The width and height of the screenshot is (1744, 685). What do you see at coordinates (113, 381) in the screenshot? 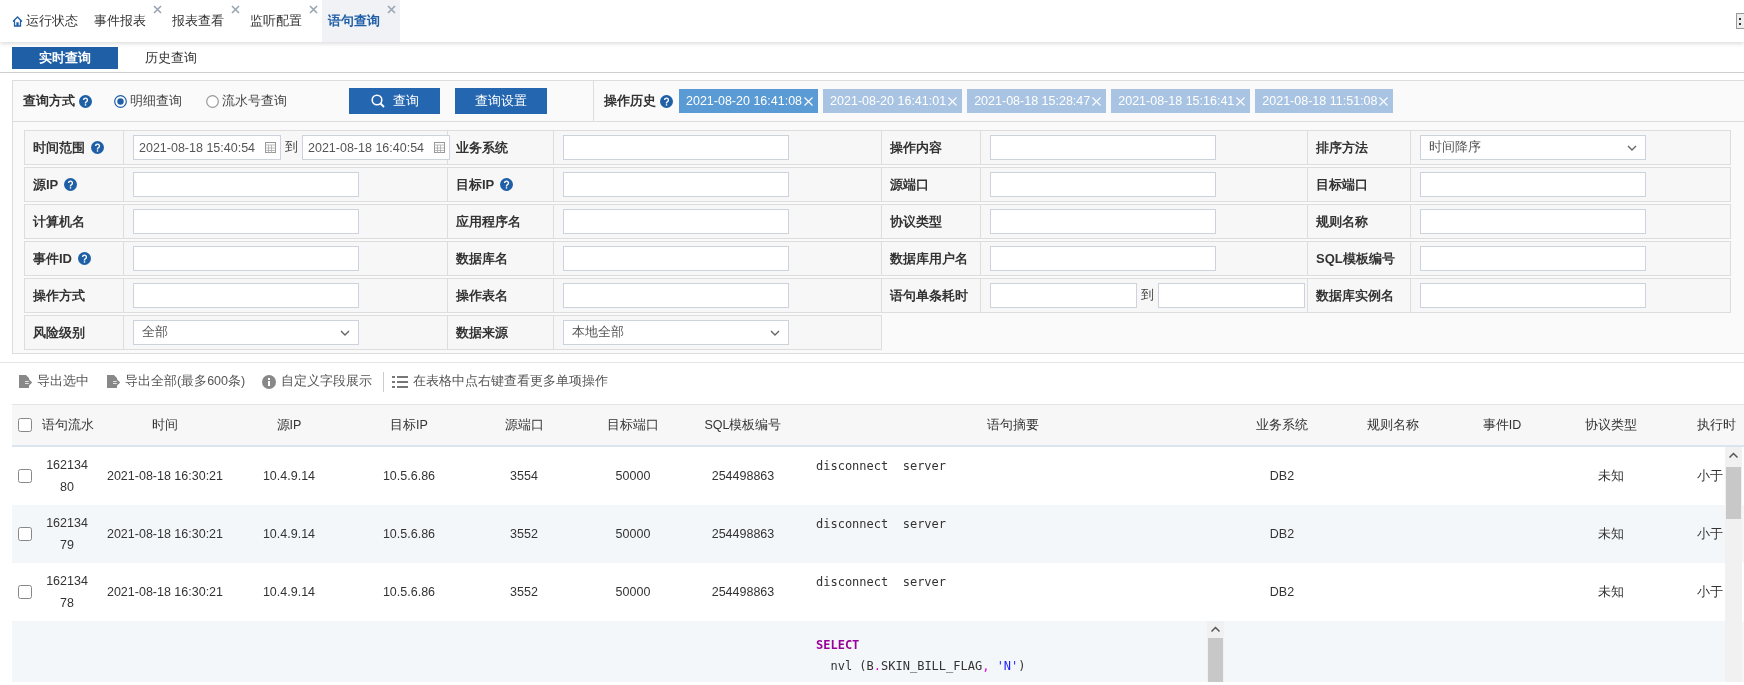
I see `export-icon` at bounding box center [113, 381].